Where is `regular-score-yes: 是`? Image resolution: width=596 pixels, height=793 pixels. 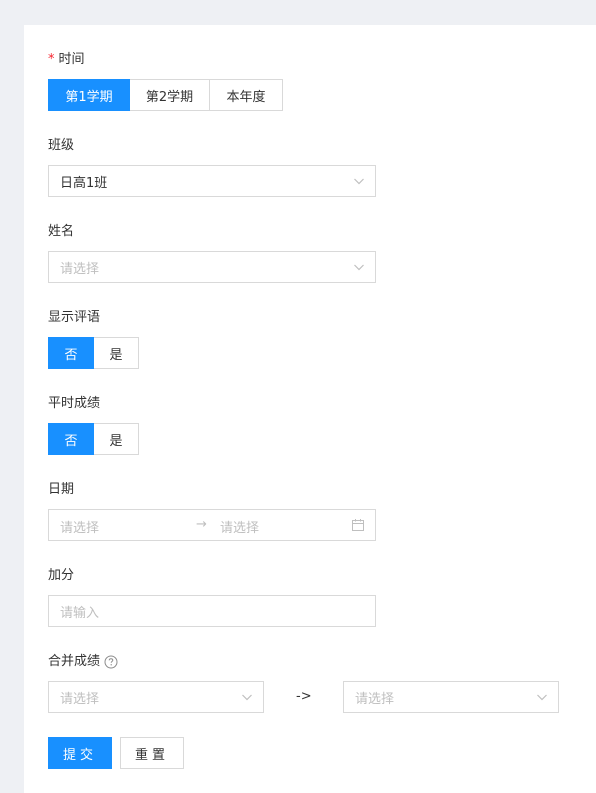
regular-score-yes: 是 is located at coordinates (116, 439).